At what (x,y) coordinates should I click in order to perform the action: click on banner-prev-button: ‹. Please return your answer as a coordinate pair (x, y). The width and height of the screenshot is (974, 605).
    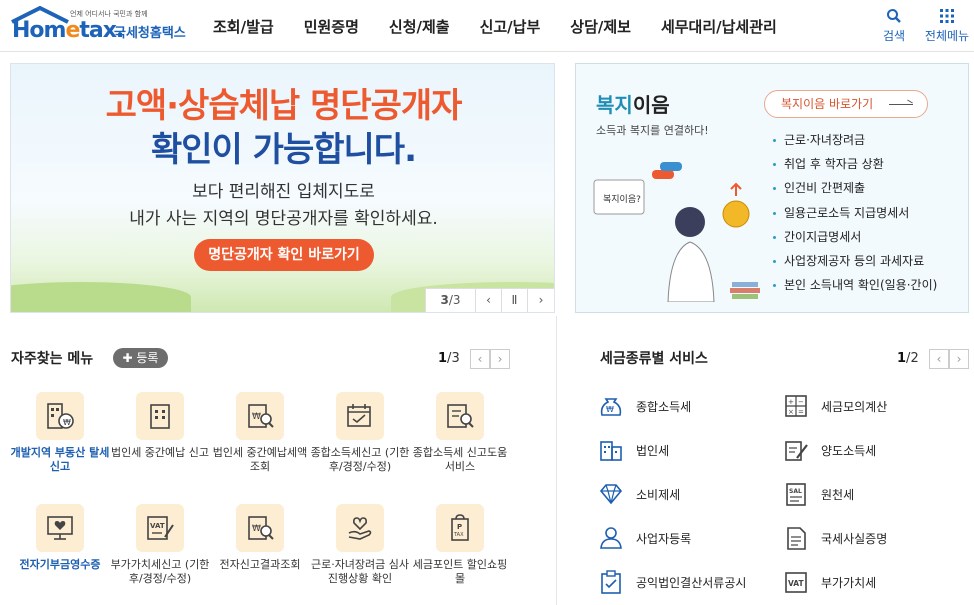
    Looking at the image, I should click on (489, 300).